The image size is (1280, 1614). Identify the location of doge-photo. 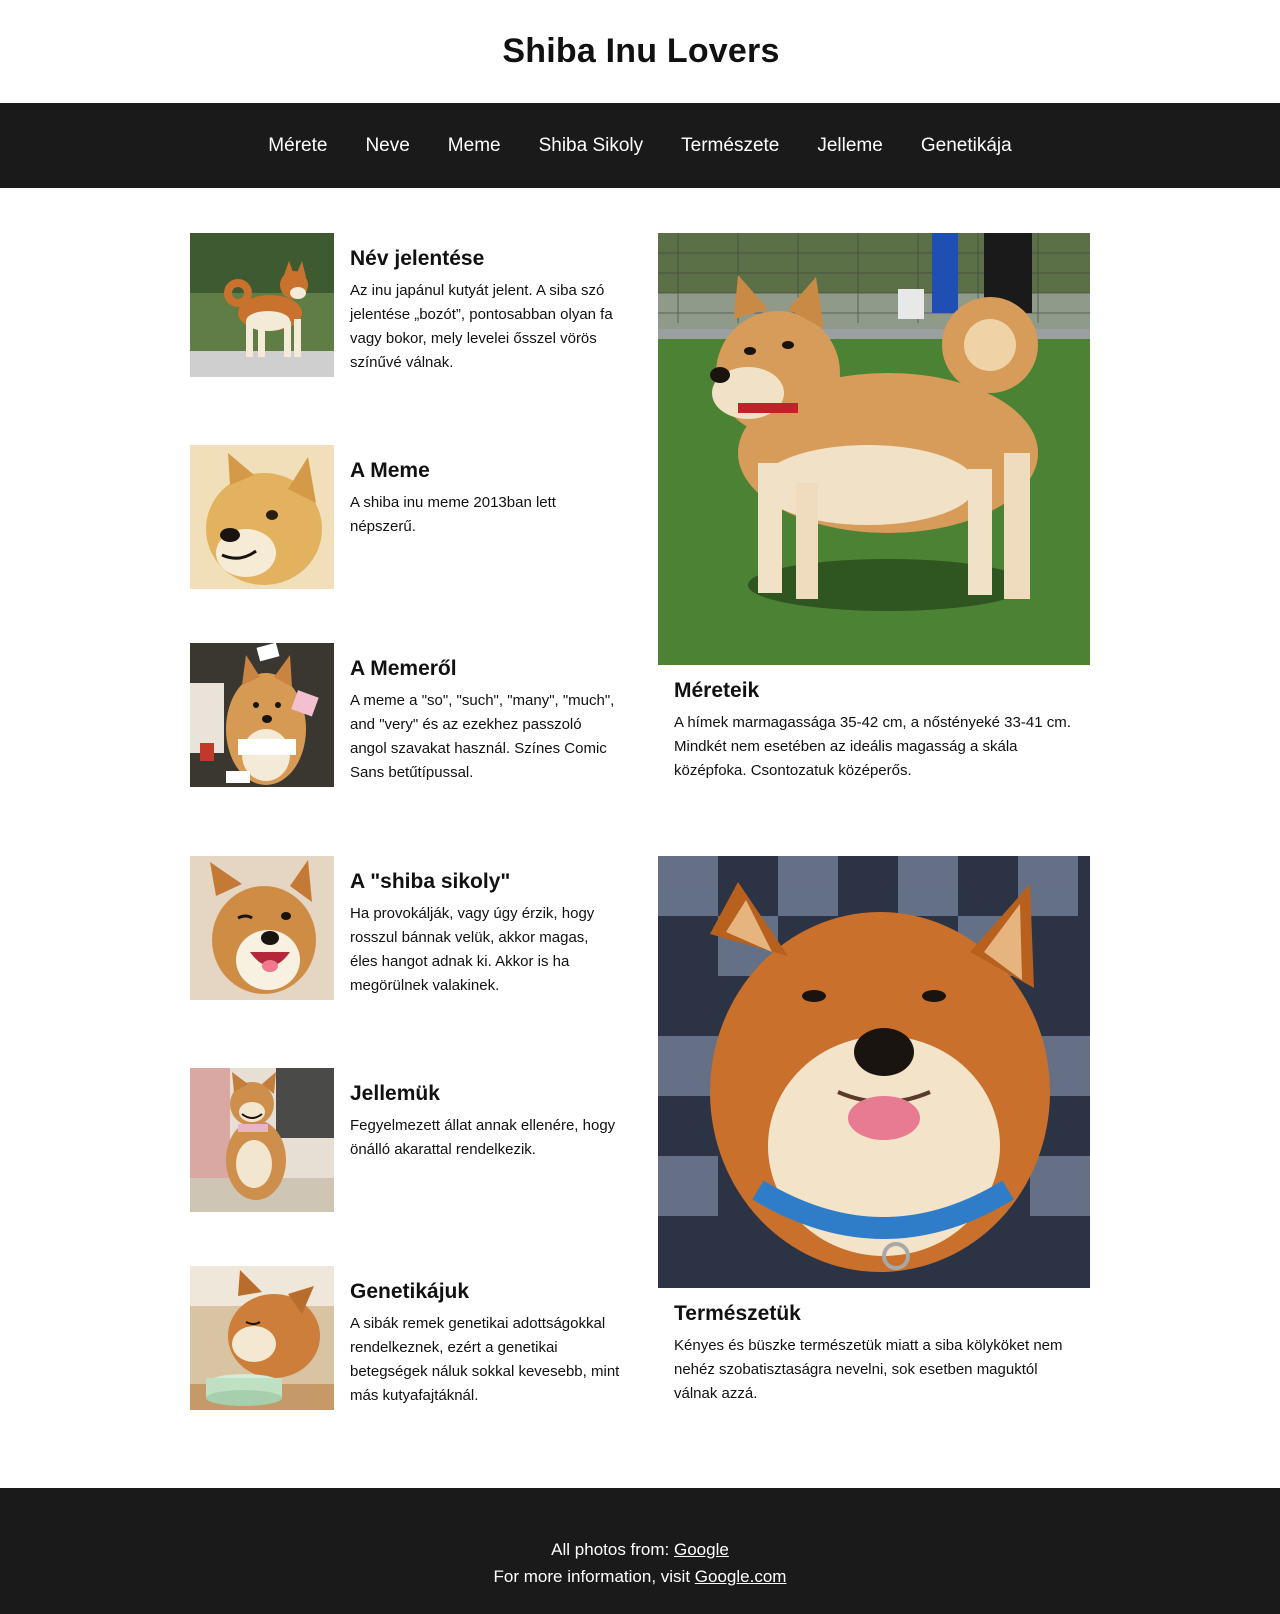
(262, 517).